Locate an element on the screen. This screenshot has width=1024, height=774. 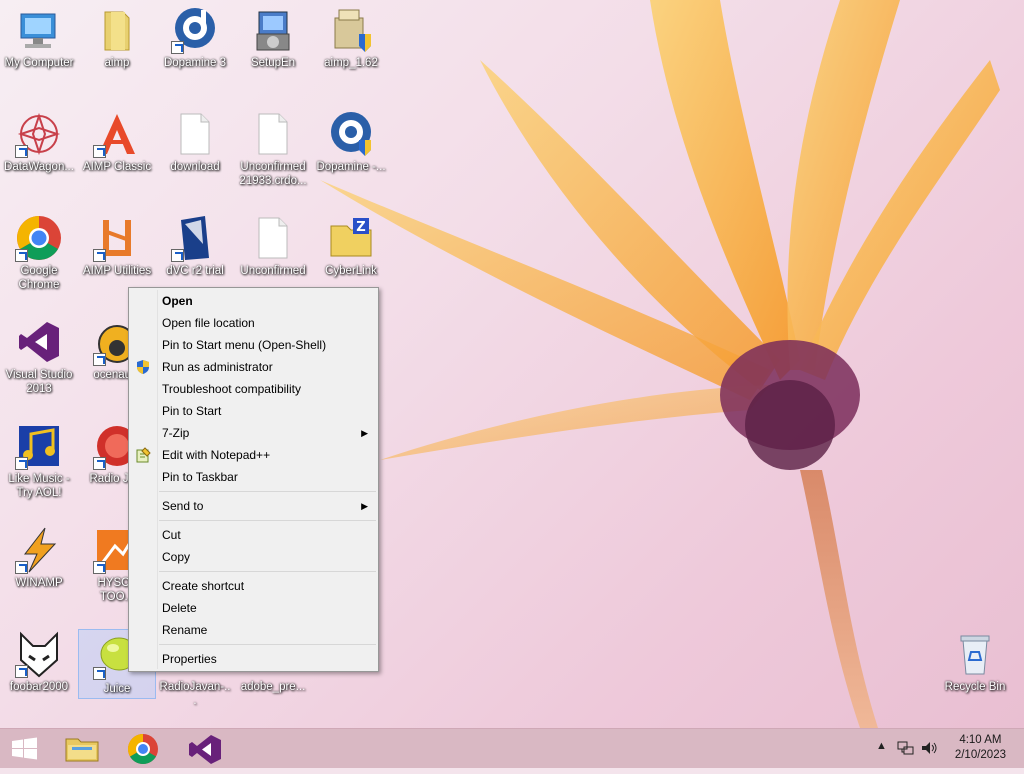
submenu-arrow-icon: ▶ is located at coordinates (364, 506).